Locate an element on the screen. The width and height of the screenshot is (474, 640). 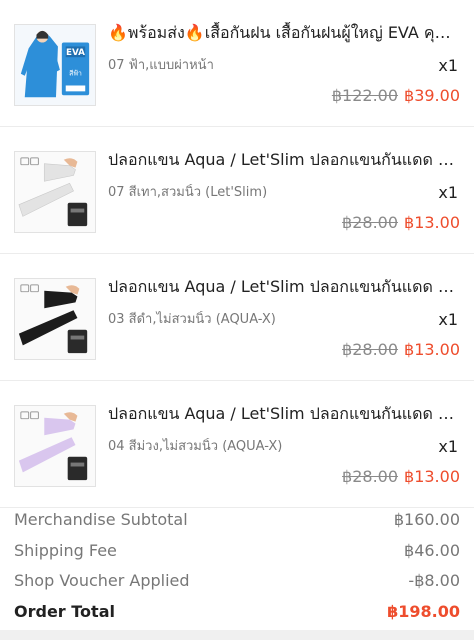
shop-voucher-row: Shop Voucher Applied -฿8.00 is located at coordinates (237, 581).